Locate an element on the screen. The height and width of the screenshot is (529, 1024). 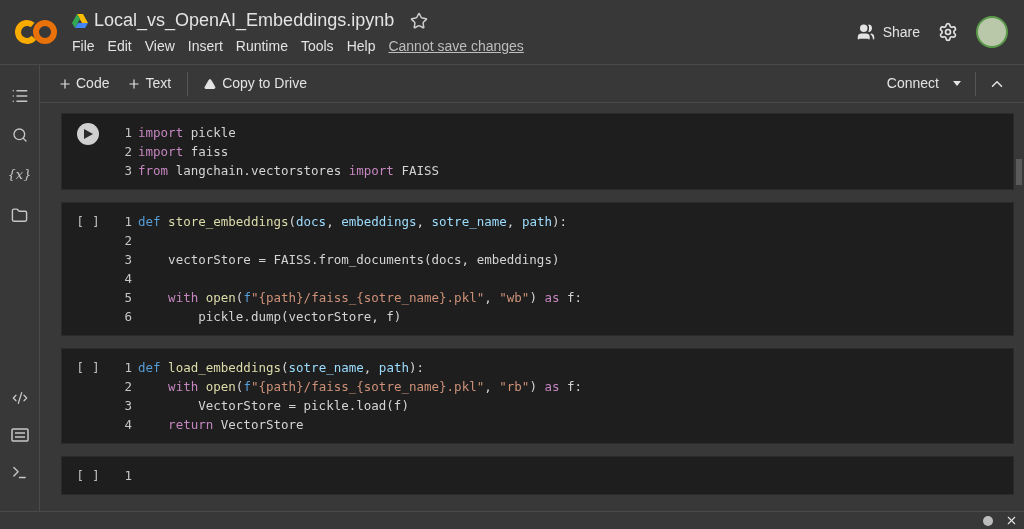
folder-icon is located at coordinates (19, 215).